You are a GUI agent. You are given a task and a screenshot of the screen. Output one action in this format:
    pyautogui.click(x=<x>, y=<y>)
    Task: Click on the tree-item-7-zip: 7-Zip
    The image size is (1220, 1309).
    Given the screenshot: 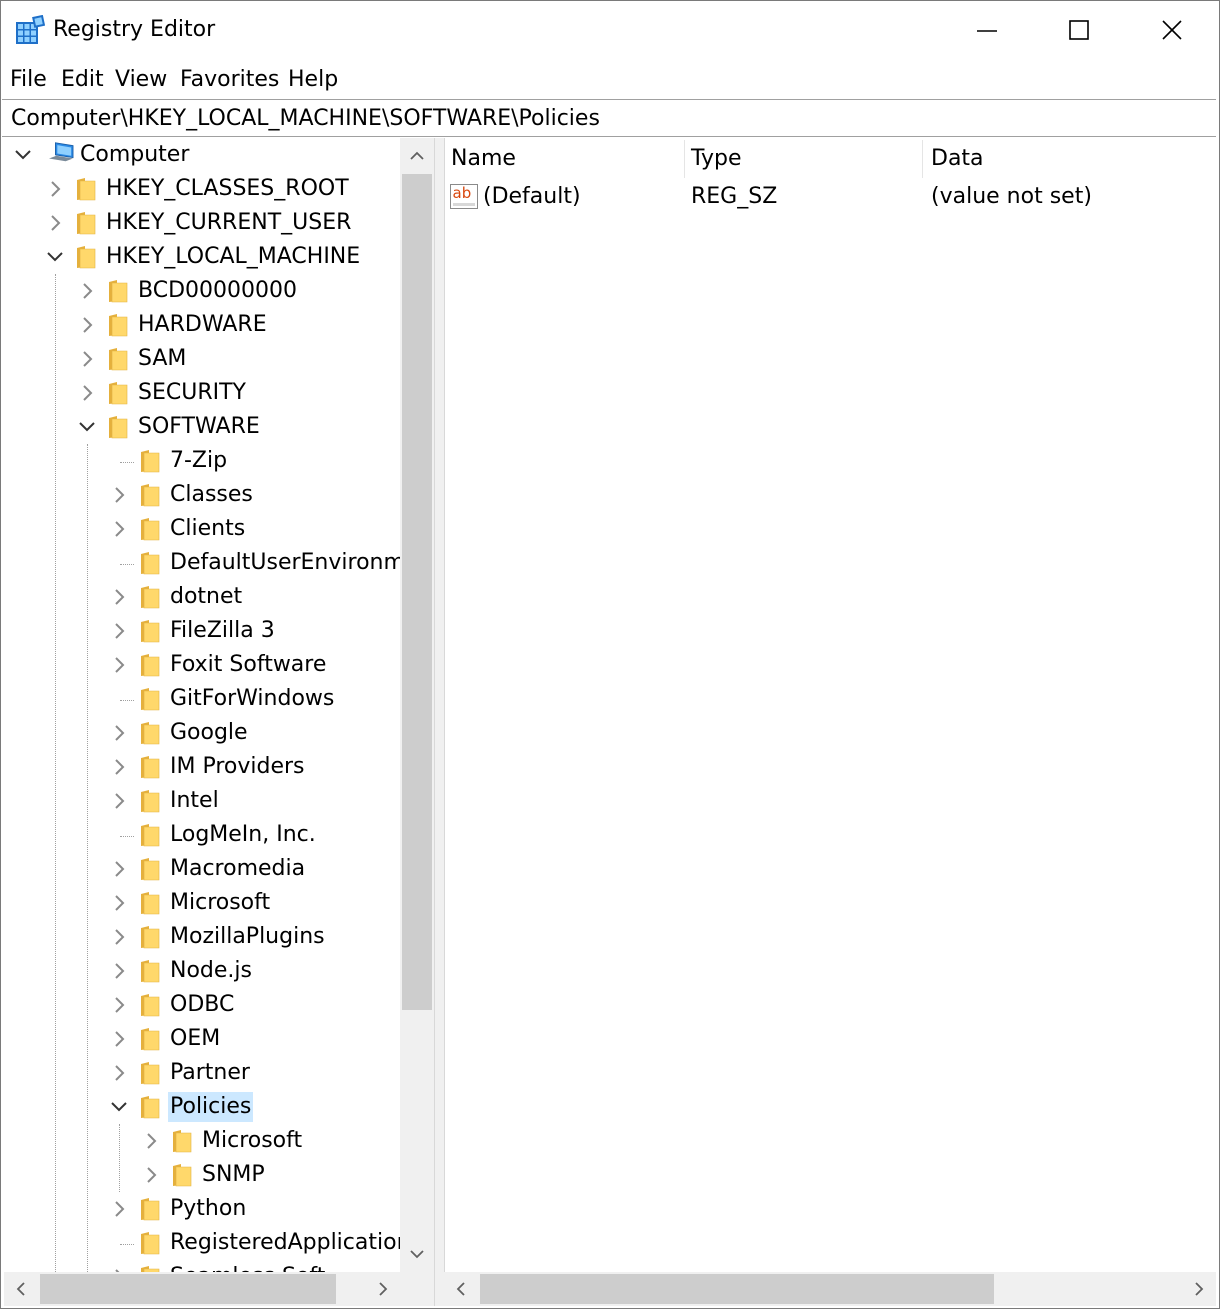 What is the action you would take?
    pyautogui.click(x=202, y=461)
    